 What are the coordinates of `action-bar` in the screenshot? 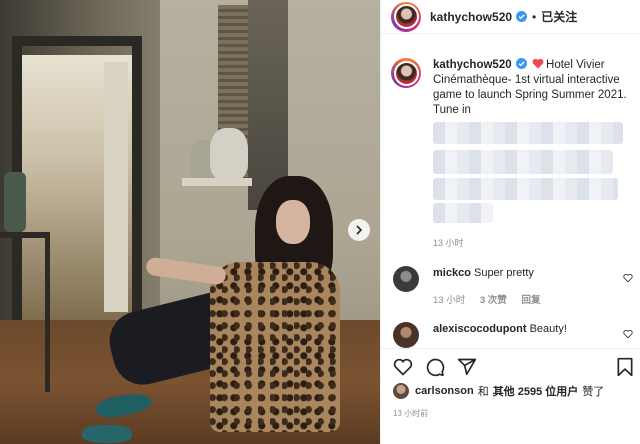 It's located at (510, 365).